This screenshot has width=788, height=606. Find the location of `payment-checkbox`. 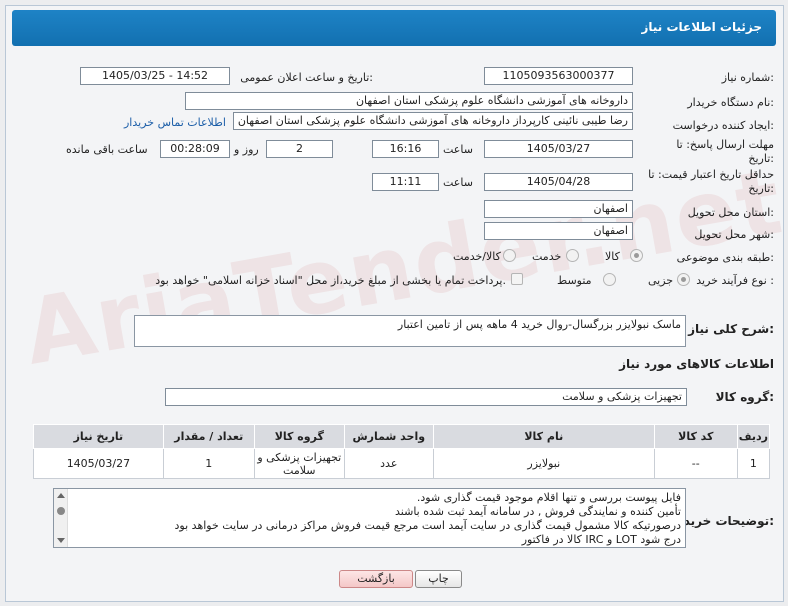

payment-checkbox is located at coordinates (517, 279).